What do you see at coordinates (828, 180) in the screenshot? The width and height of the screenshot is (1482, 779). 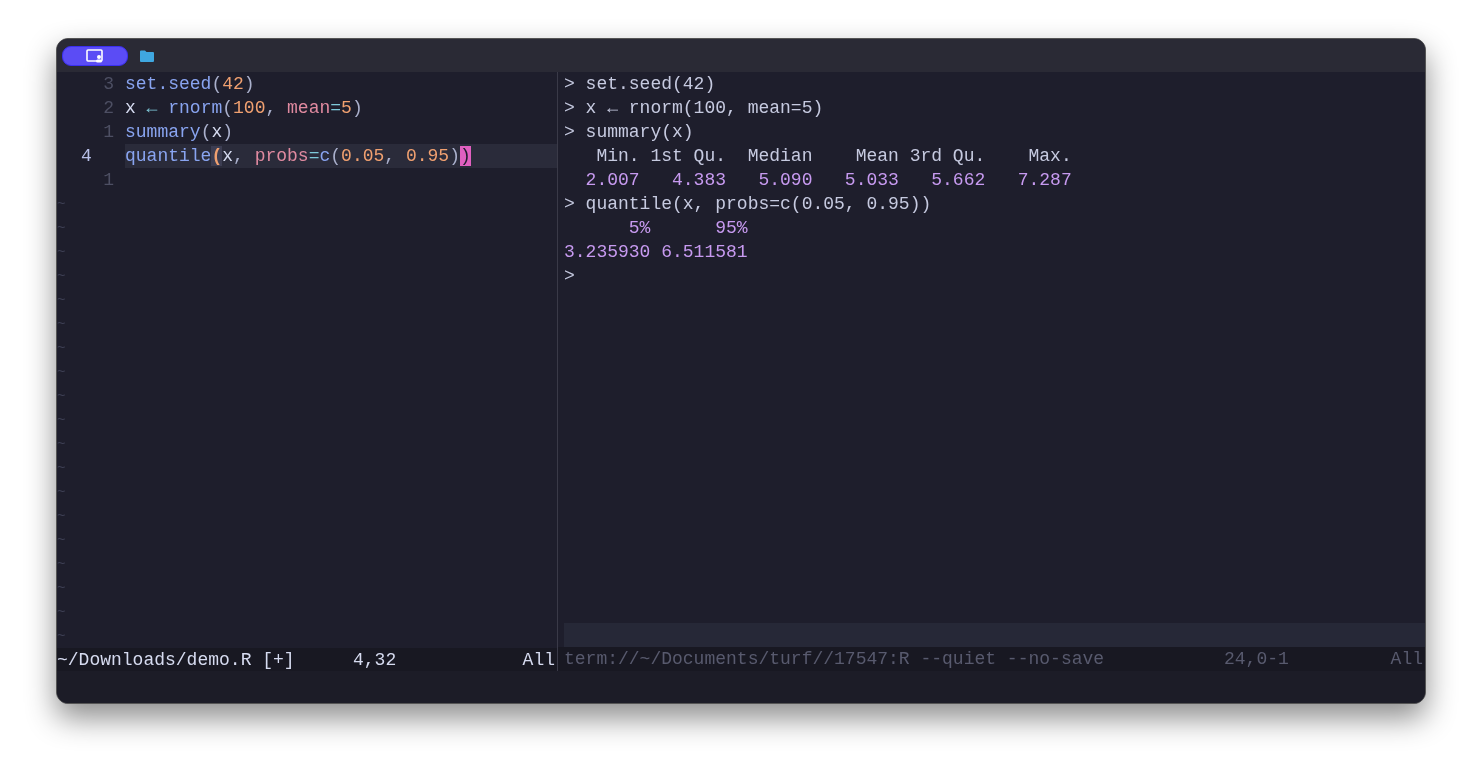 I see `terminal-line: 2.007 4.383 5.090 5.033 5.662 7.287` at bounding box center [828, 180].